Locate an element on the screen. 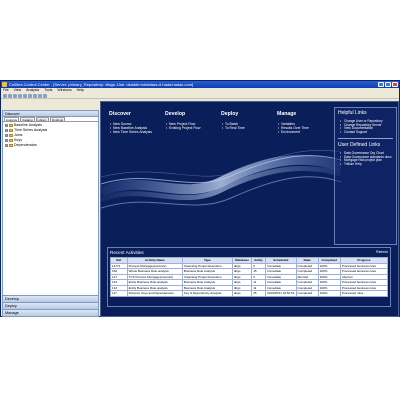 The height and width of the screenshot is (400, 400). develop-panel-header: Develop is located at coordinates (50, 298).